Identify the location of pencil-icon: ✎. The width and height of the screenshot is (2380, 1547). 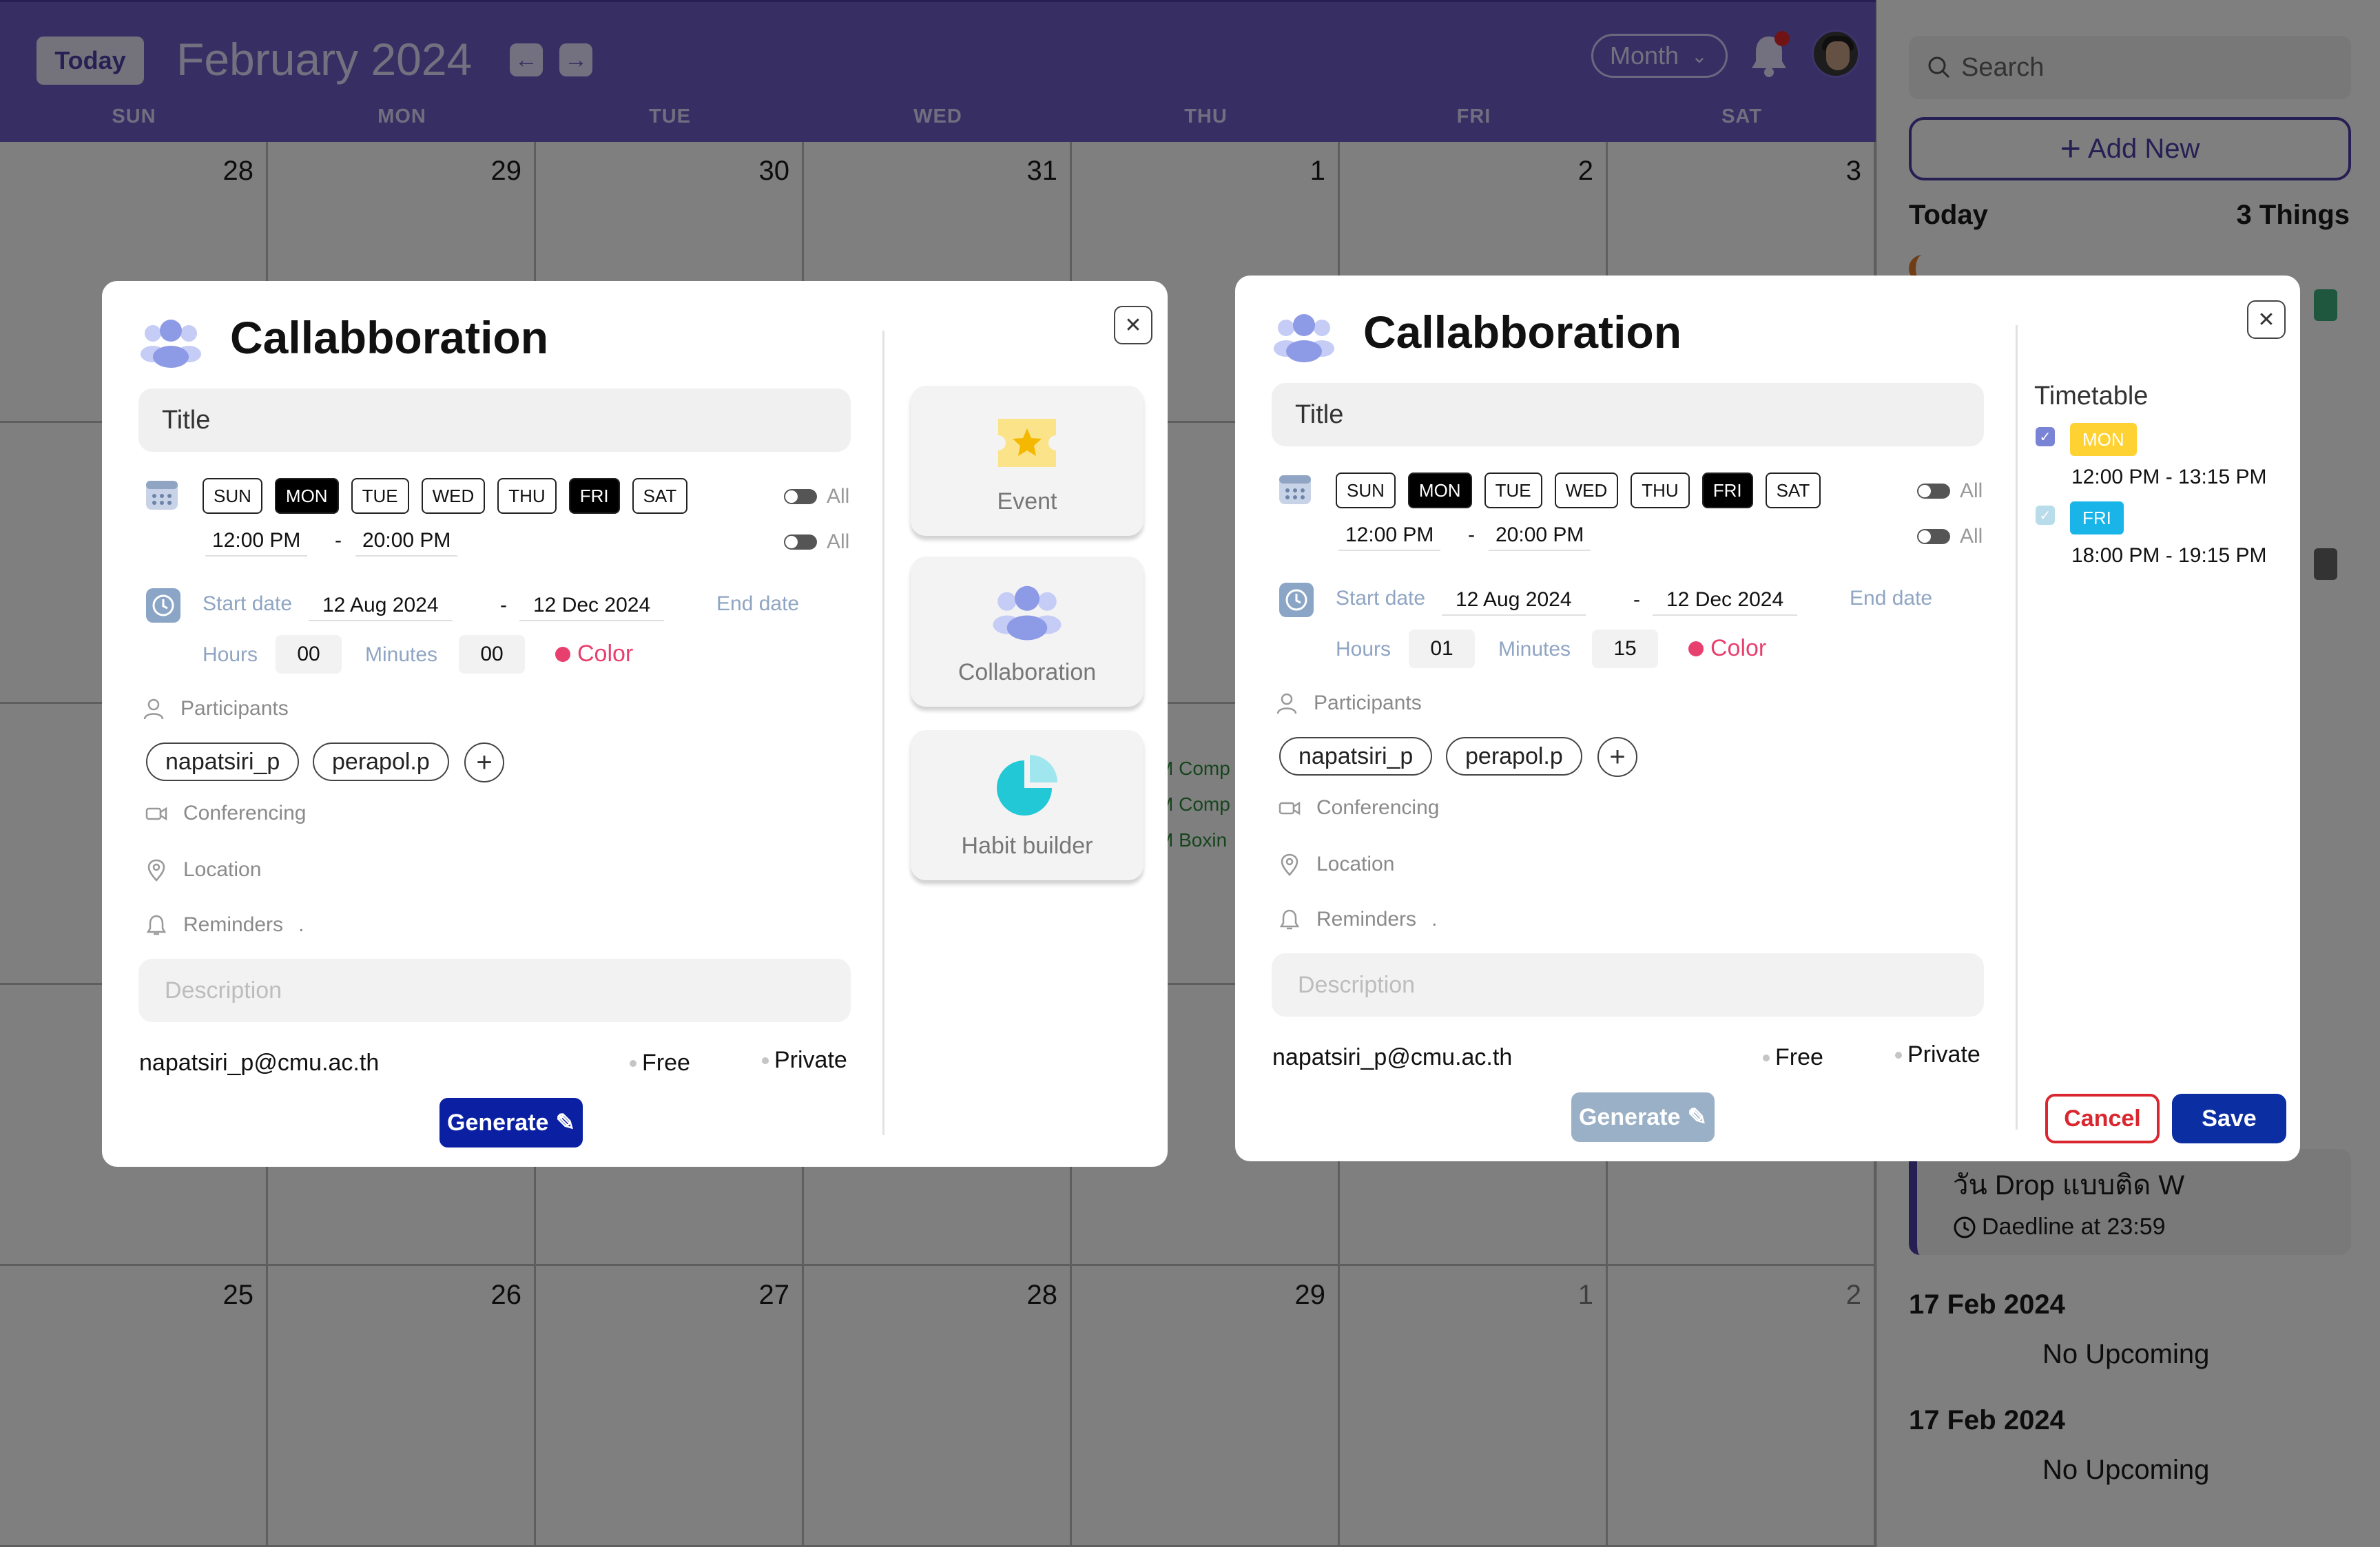
(1697, 1117).